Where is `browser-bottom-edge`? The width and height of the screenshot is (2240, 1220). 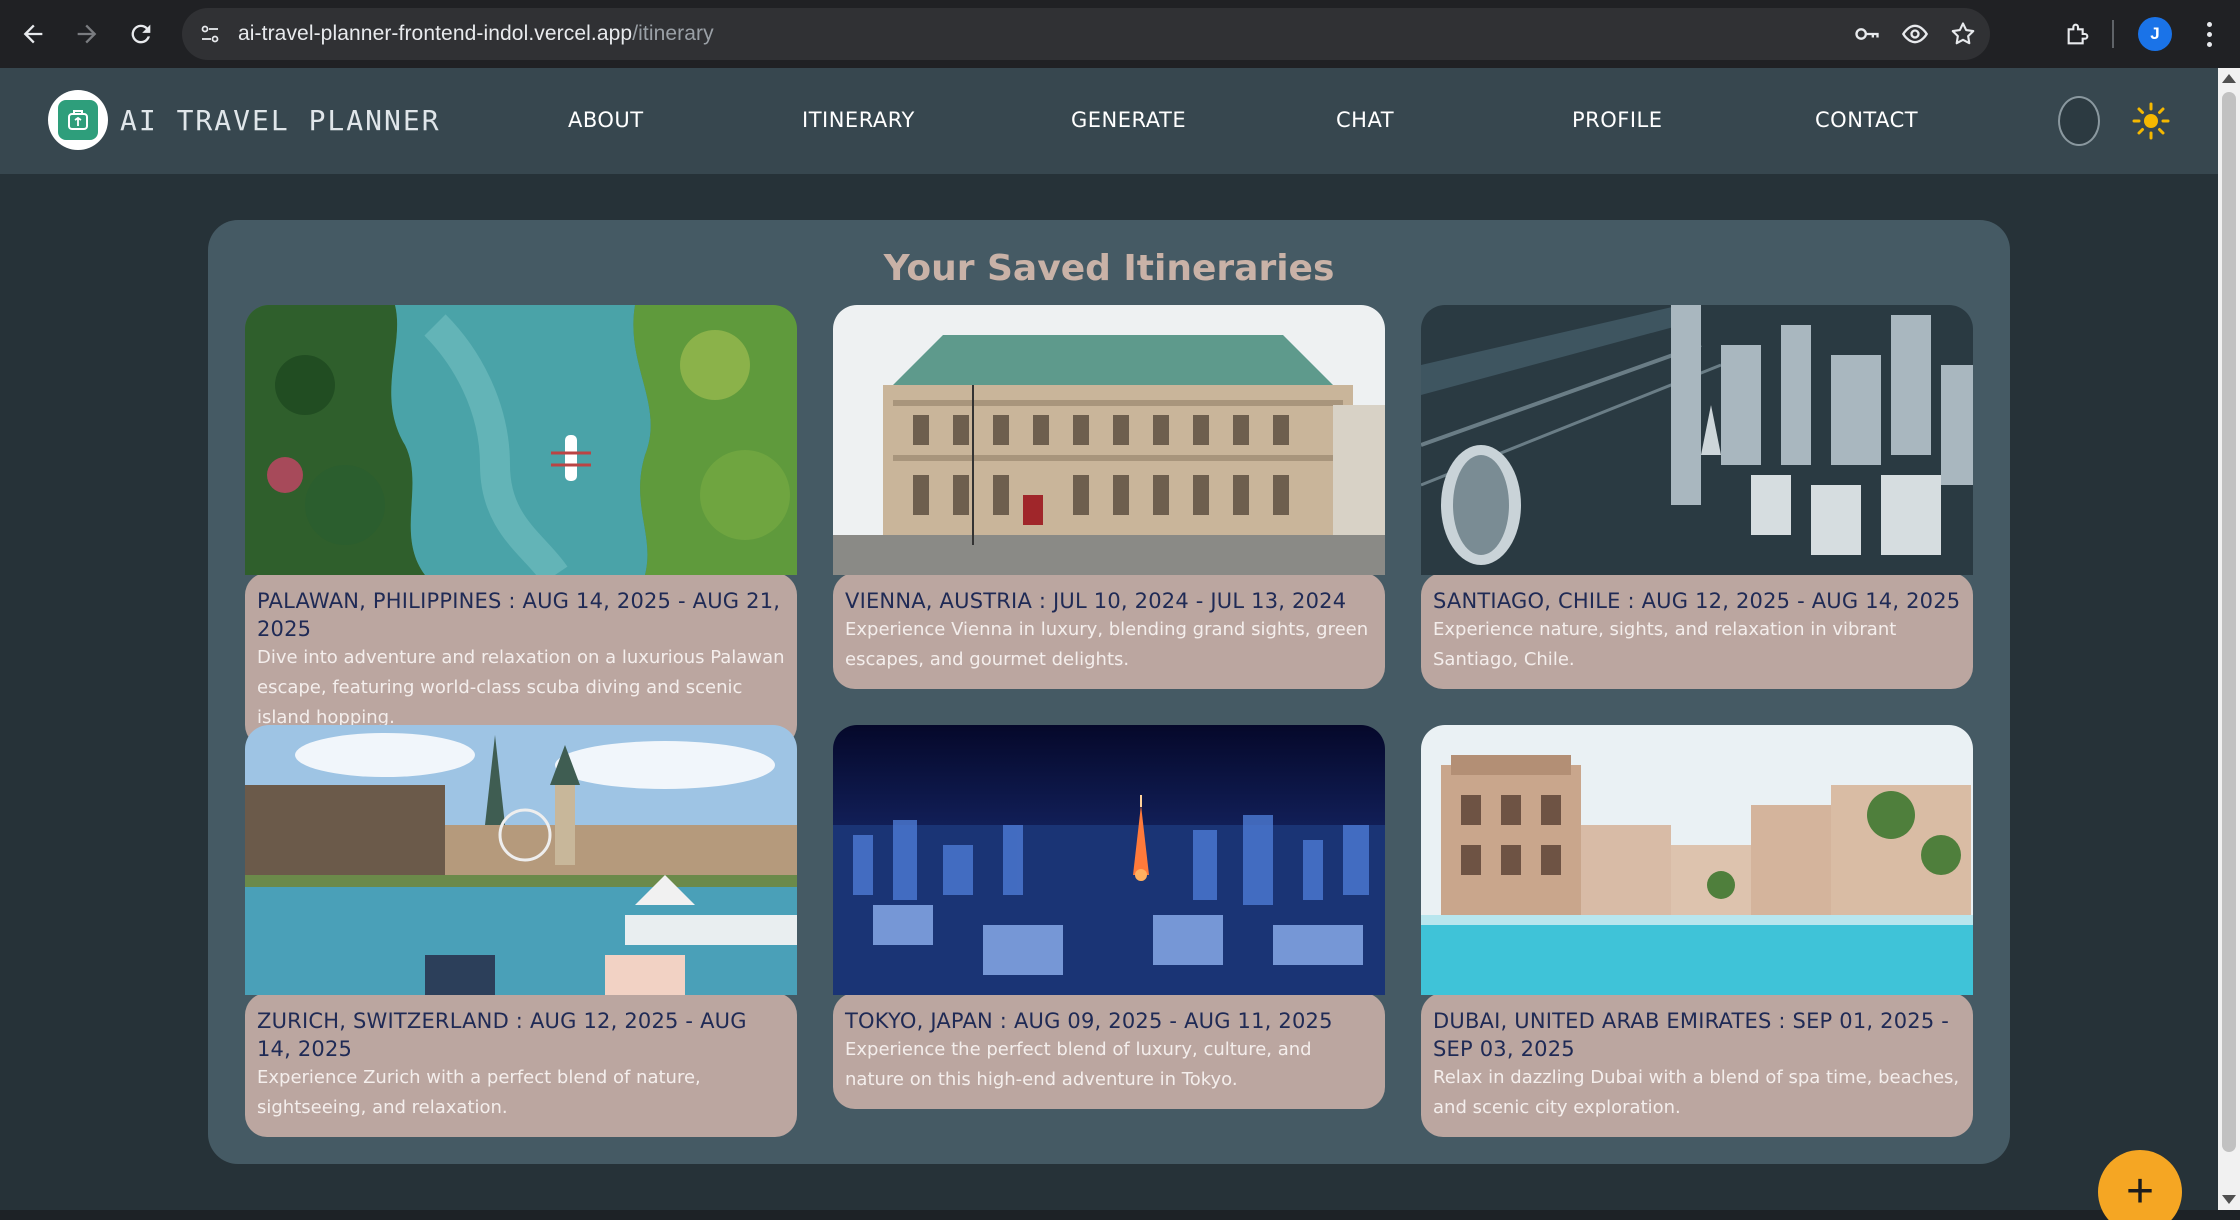 browser-bottom-edge is located at coordinates (1120, 1215).